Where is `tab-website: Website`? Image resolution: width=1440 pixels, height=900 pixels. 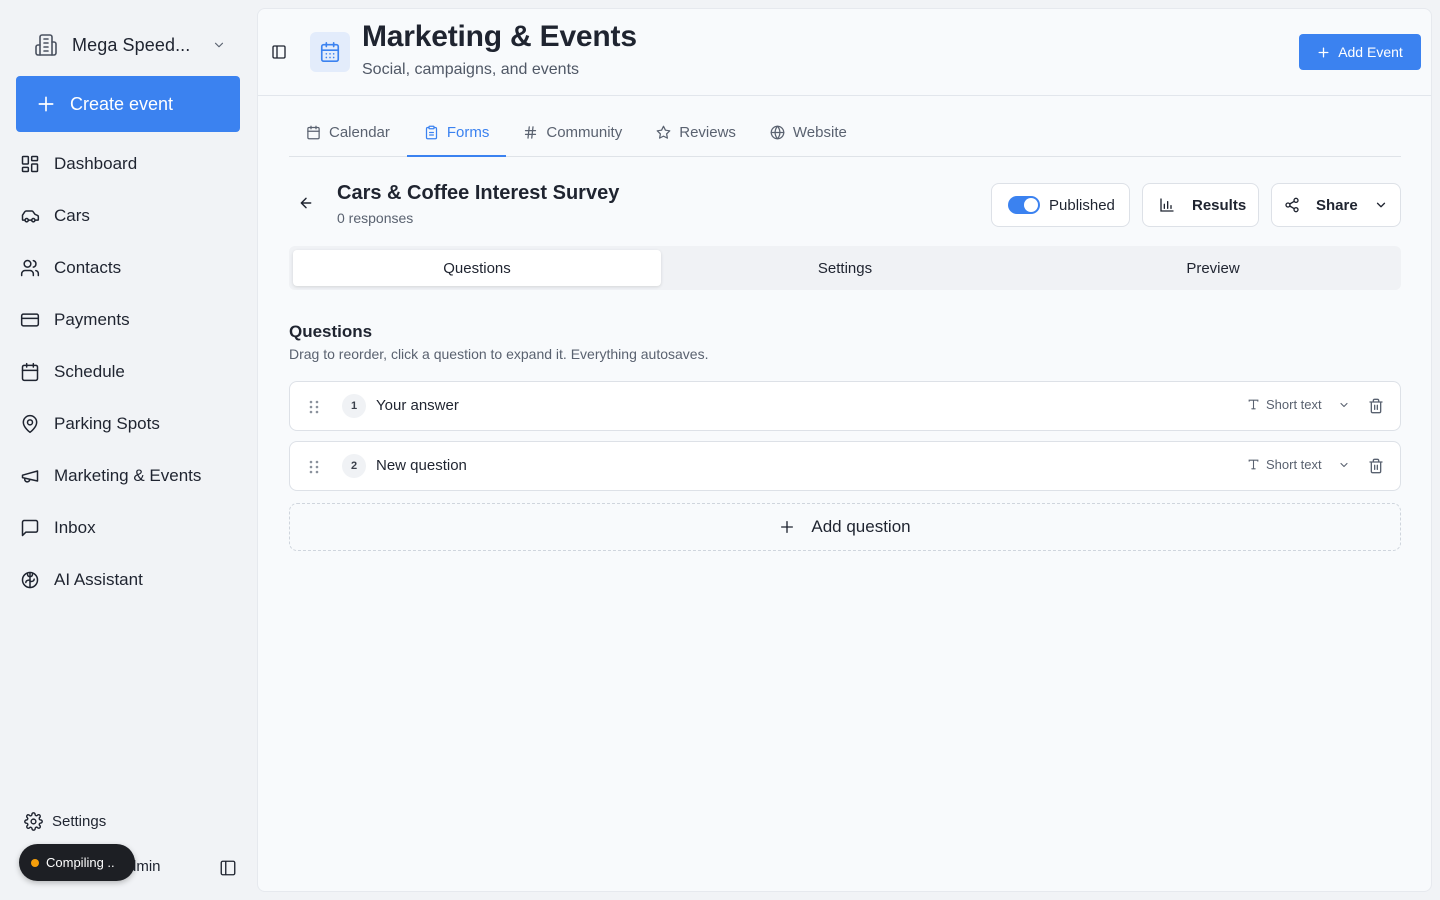 tab-website: Website is located at coordinates (808, 132).